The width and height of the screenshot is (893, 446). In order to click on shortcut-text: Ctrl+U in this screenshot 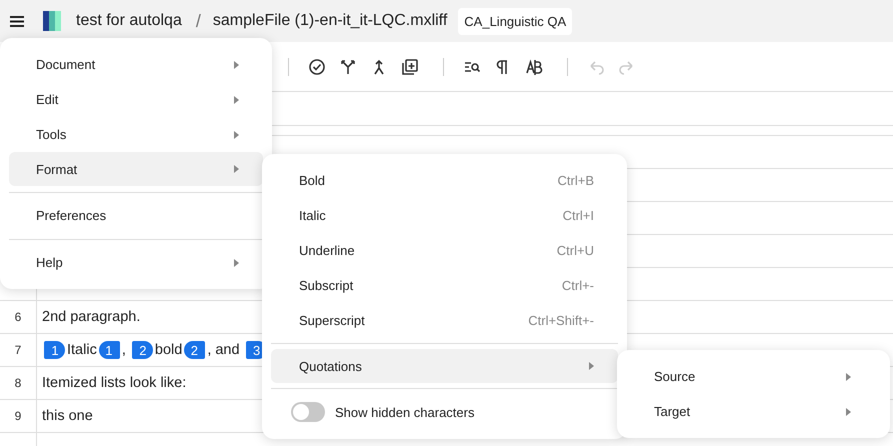, I will do `click(575, 250)`.